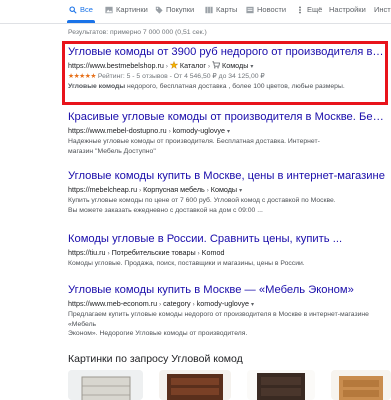 Image resolution: width=391 pixels, height=400 pixels. What do you see at coordinates (97, 86) in the screenshot?
I see `snippet-bold: Угловые комоды` at bounding box center [97, 86].